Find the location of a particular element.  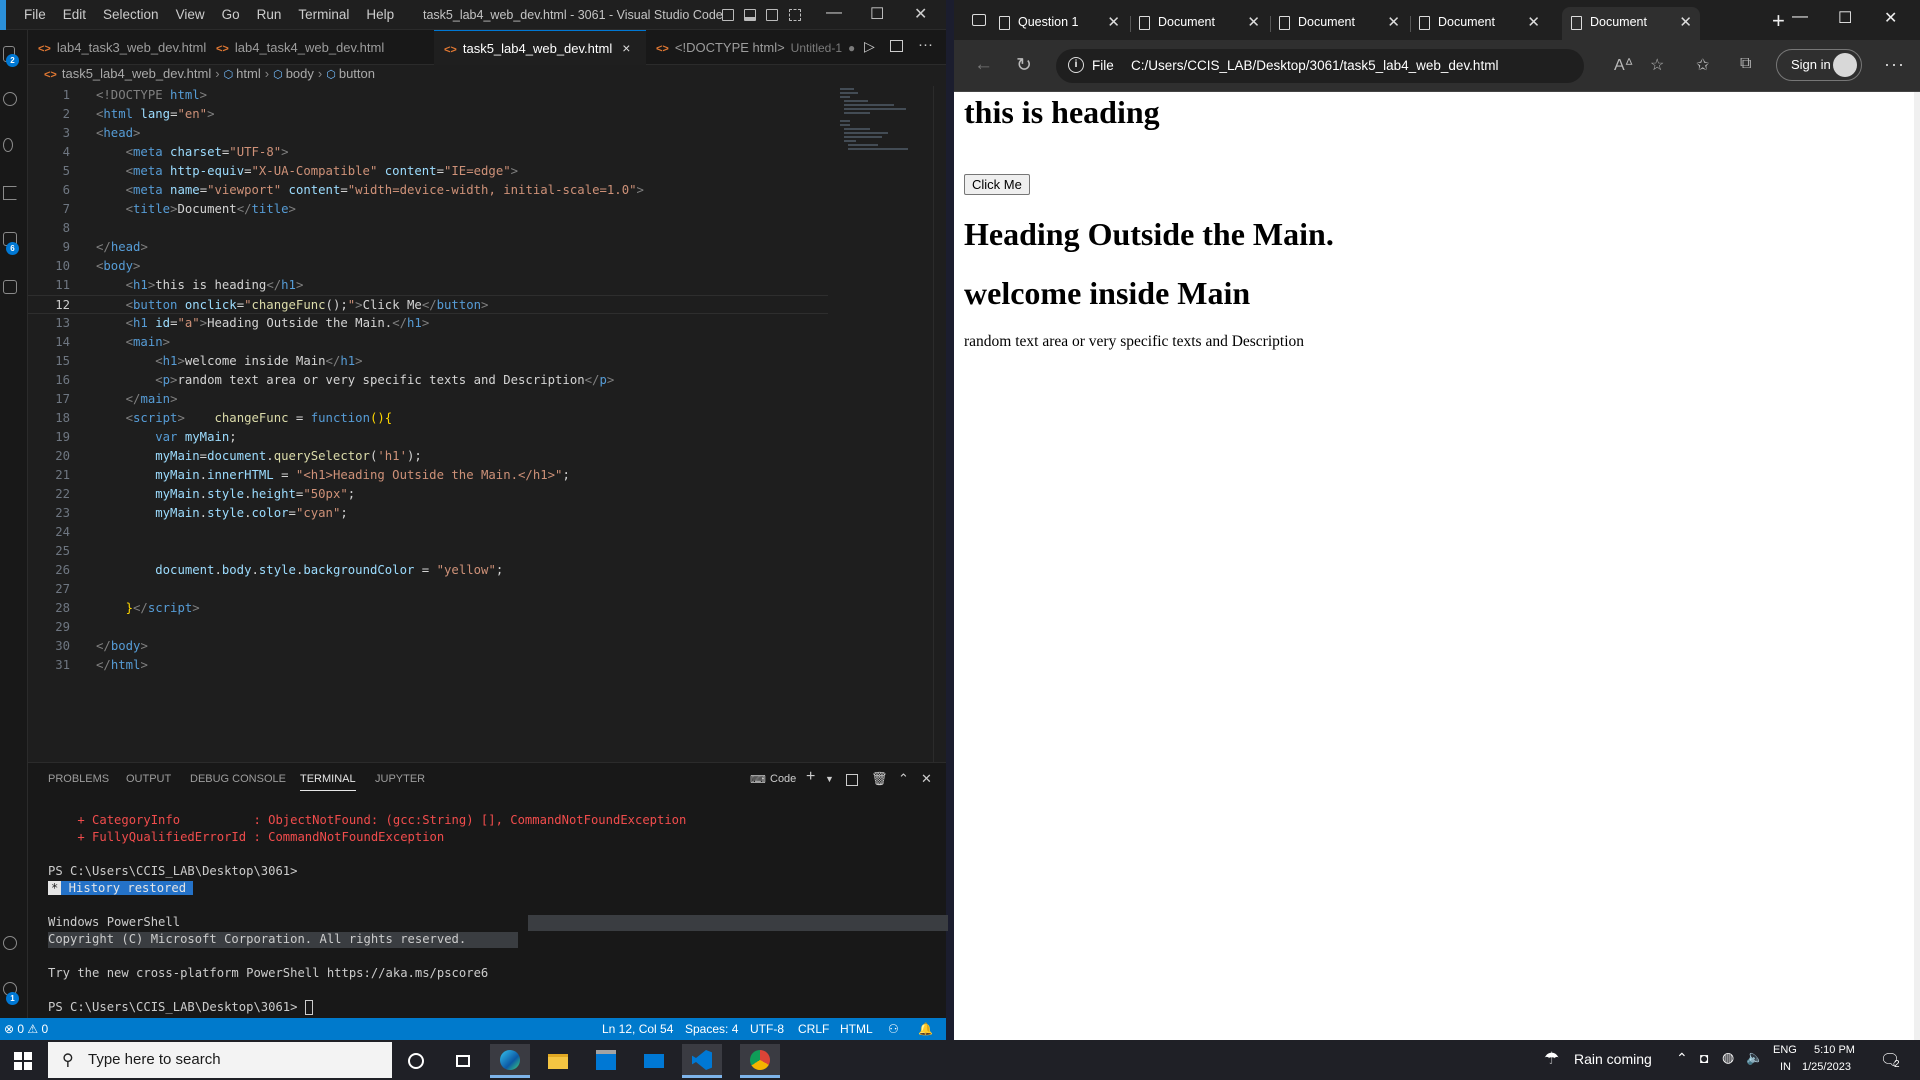

breadcrumb-html: html is located at coordinates (248, 73).